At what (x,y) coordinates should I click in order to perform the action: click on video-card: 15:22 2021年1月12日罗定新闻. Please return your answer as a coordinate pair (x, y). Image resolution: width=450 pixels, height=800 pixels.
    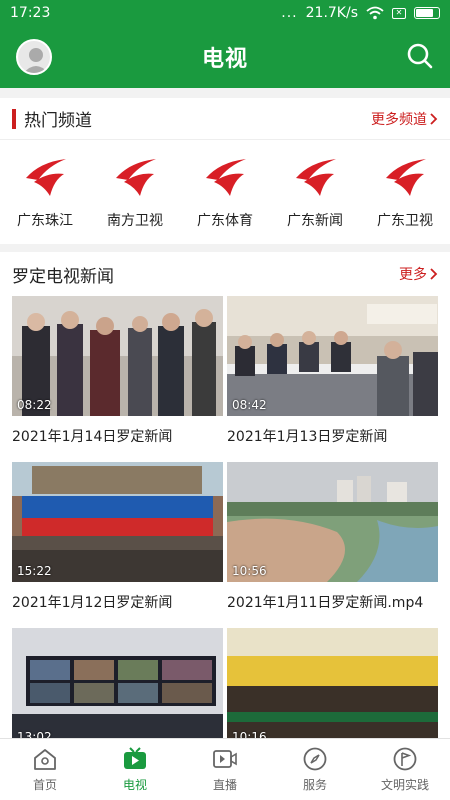
    Looking at the image, I should click on (117, 545).